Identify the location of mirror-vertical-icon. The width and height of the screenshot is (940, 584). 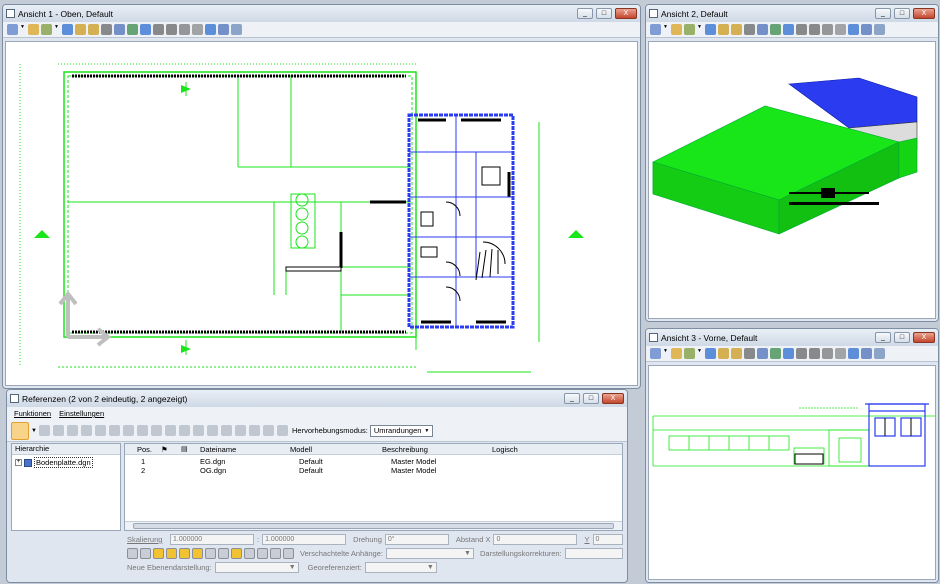
(156, 430).